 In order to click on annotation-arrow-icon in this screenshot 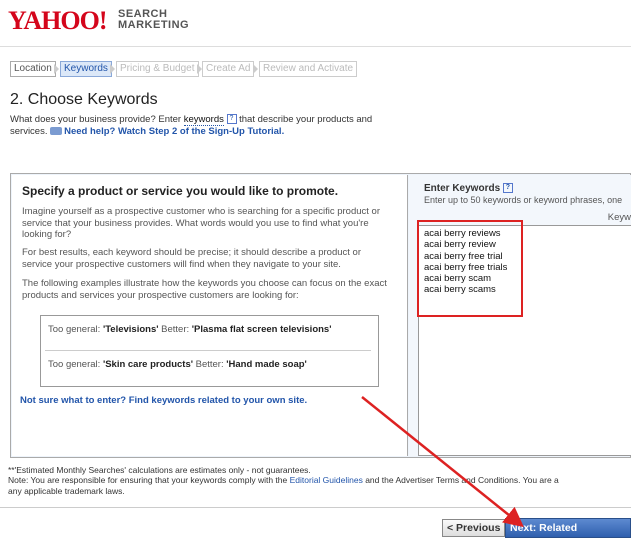, I will do `click(442, 462)`.